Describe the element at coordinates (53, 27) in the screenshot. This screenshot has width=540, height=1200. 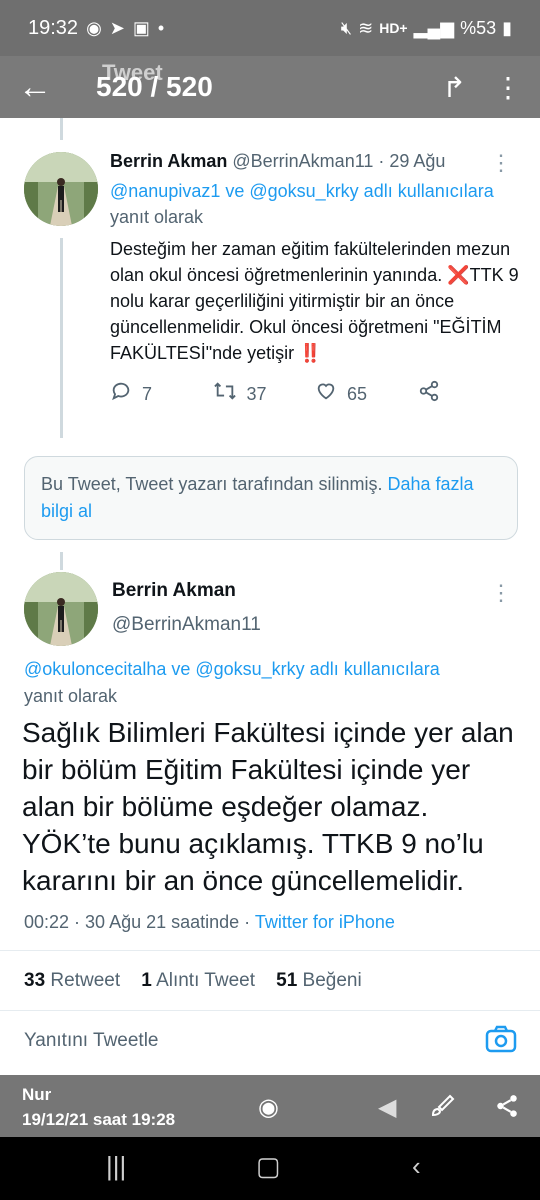
I see `status-time: 19:32` at that location.